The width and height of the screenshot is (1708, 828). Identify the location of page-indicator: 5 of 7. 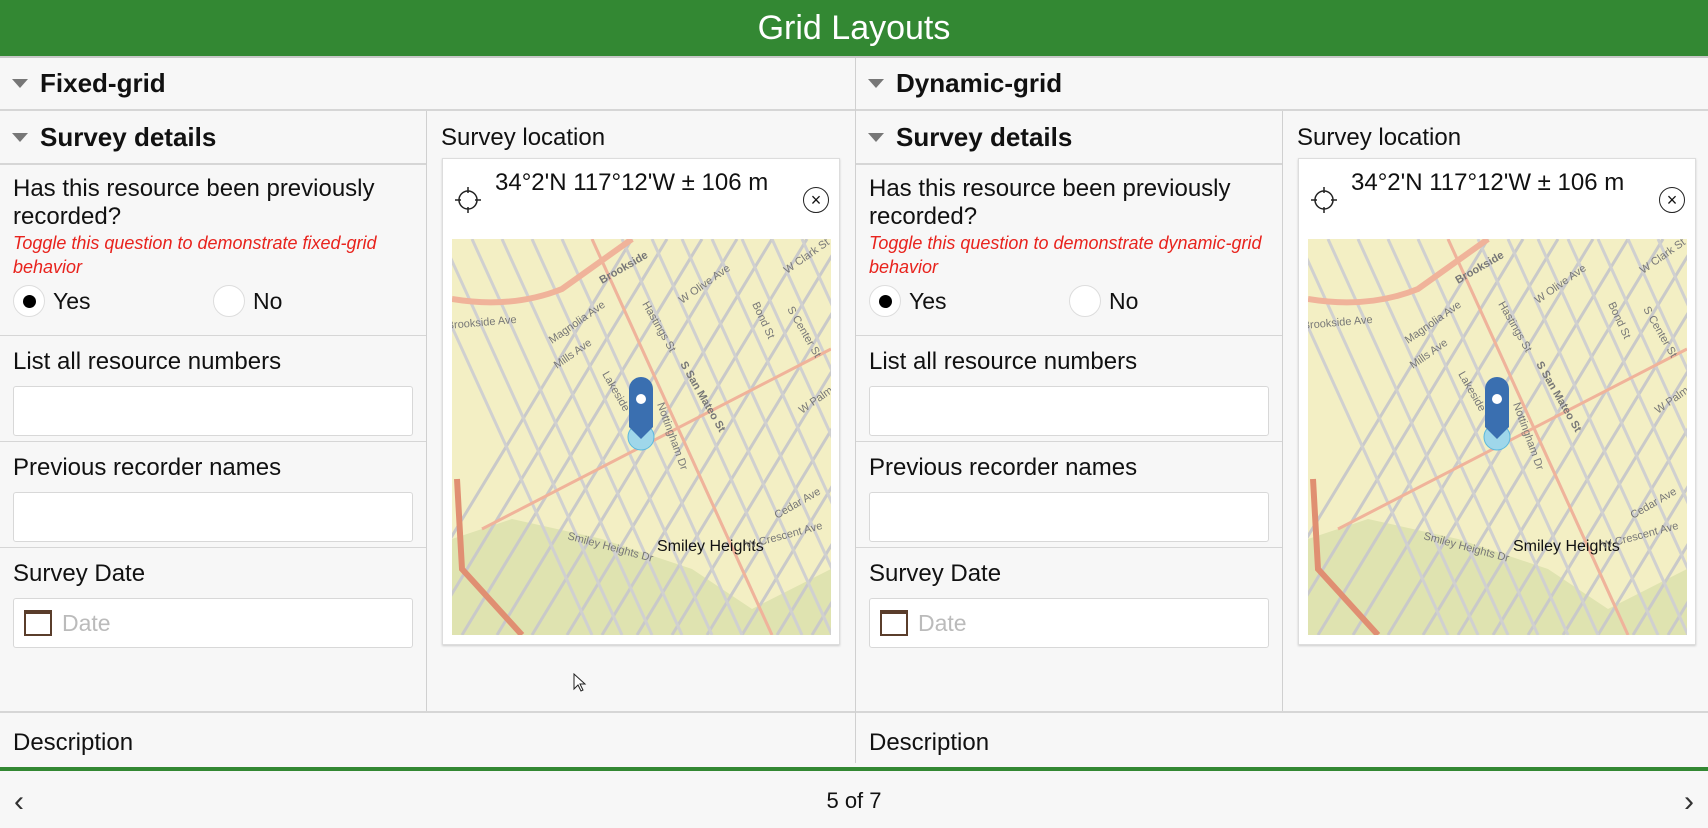
(854, 800).